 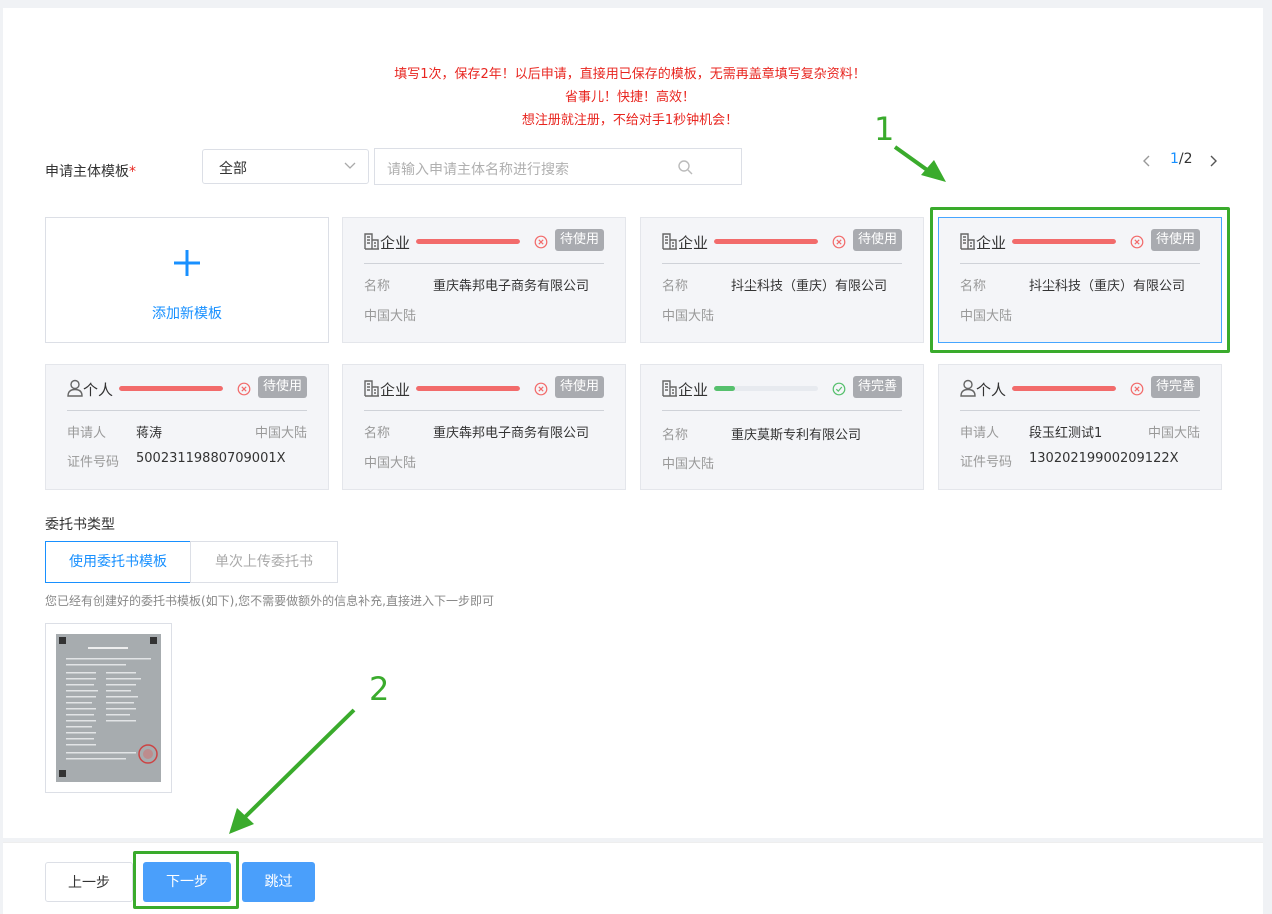 What do you see at coordinates (211, 458) in the screenshot?
I see `card-id-number: 50023119880709001X` at bounding box center [211, 458].